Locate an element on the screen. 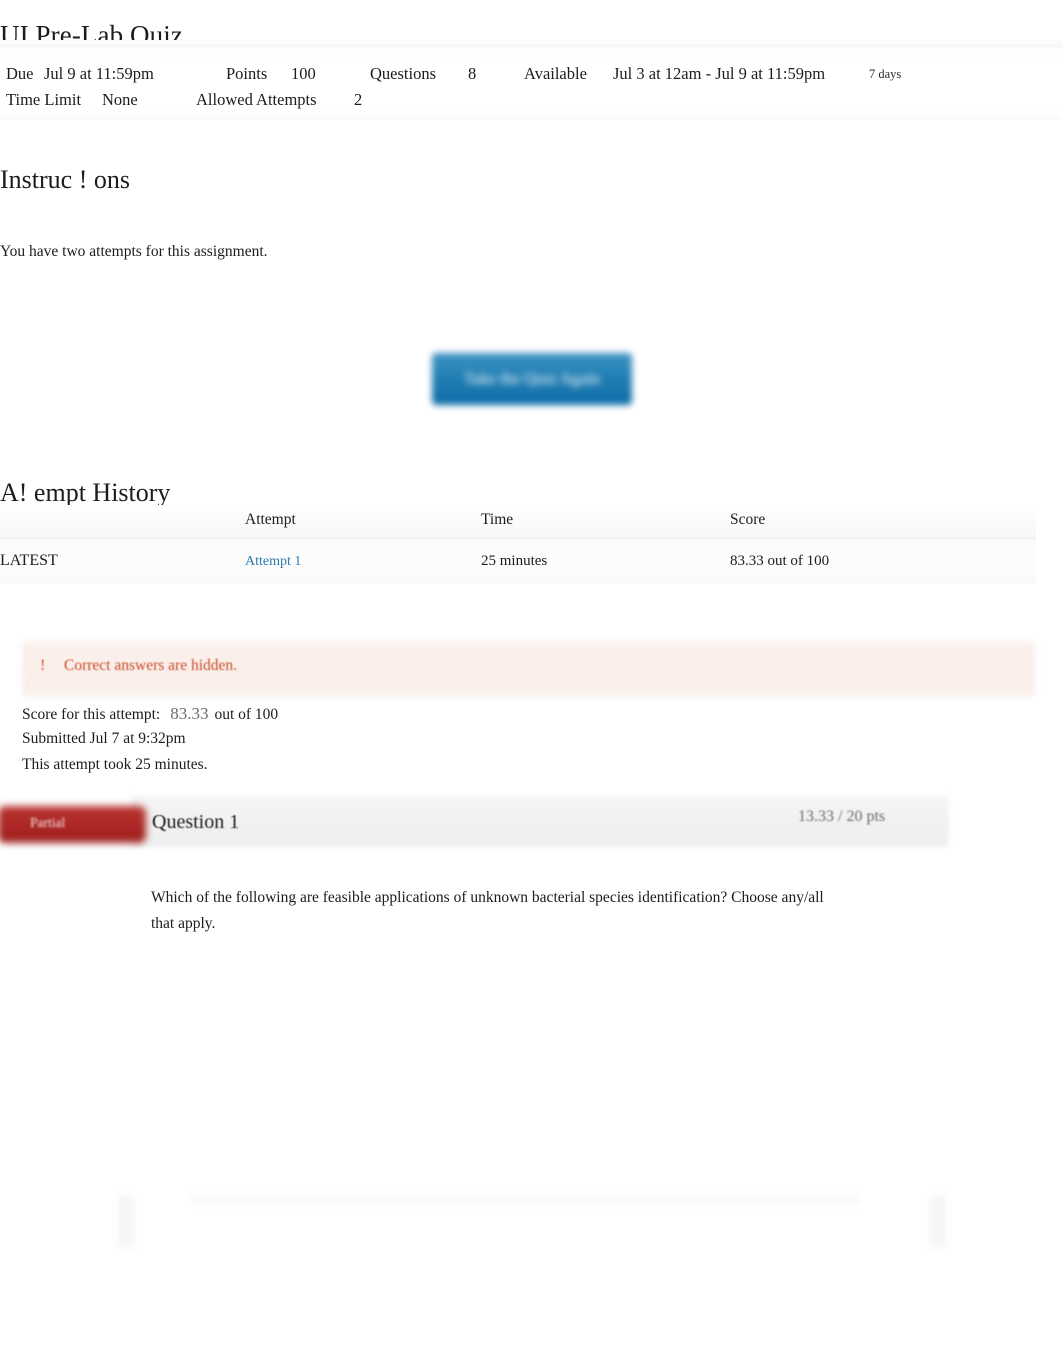 The width and height of the screenshot is (1062, 1355). attempt-history-heading: A! empt History is located at coordinates (85, 492).